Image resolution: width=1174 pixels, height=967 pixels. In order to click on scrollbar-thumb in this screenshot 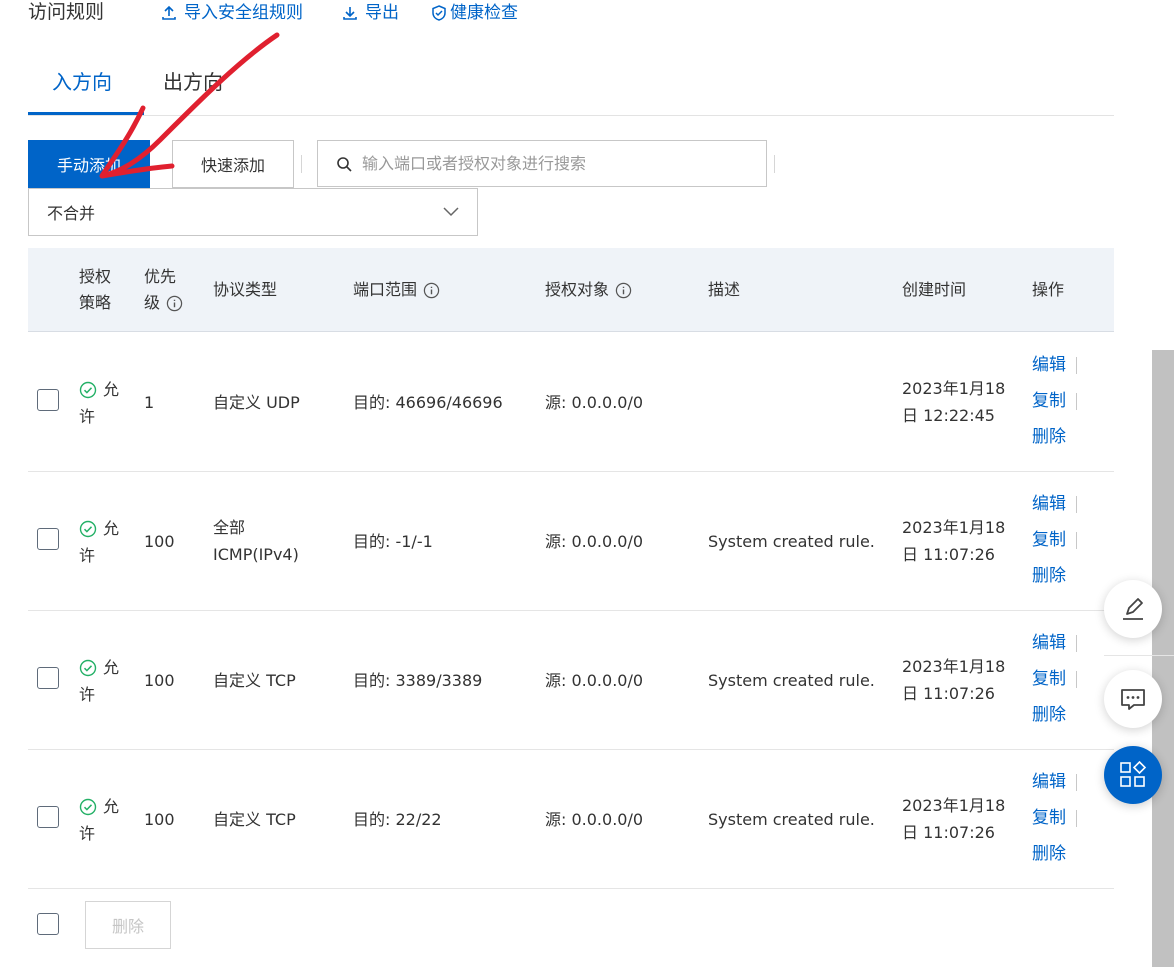, I will do `click(1163, 658)`.